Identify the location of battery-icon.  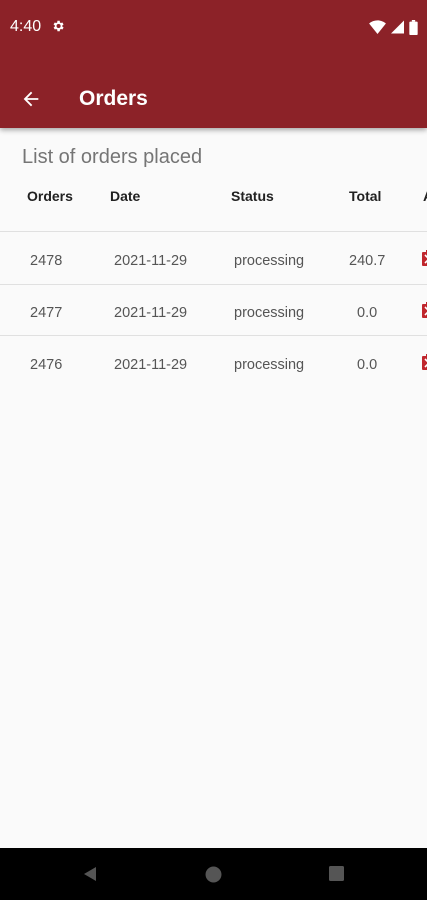
(413, 27).